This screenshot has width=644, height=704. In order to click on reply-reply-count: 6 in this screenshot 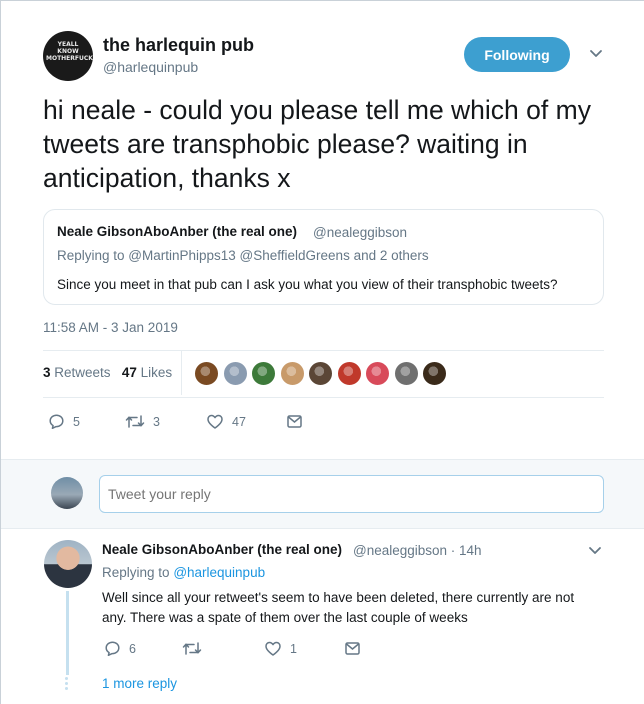, I will do `click(132, 648)`.